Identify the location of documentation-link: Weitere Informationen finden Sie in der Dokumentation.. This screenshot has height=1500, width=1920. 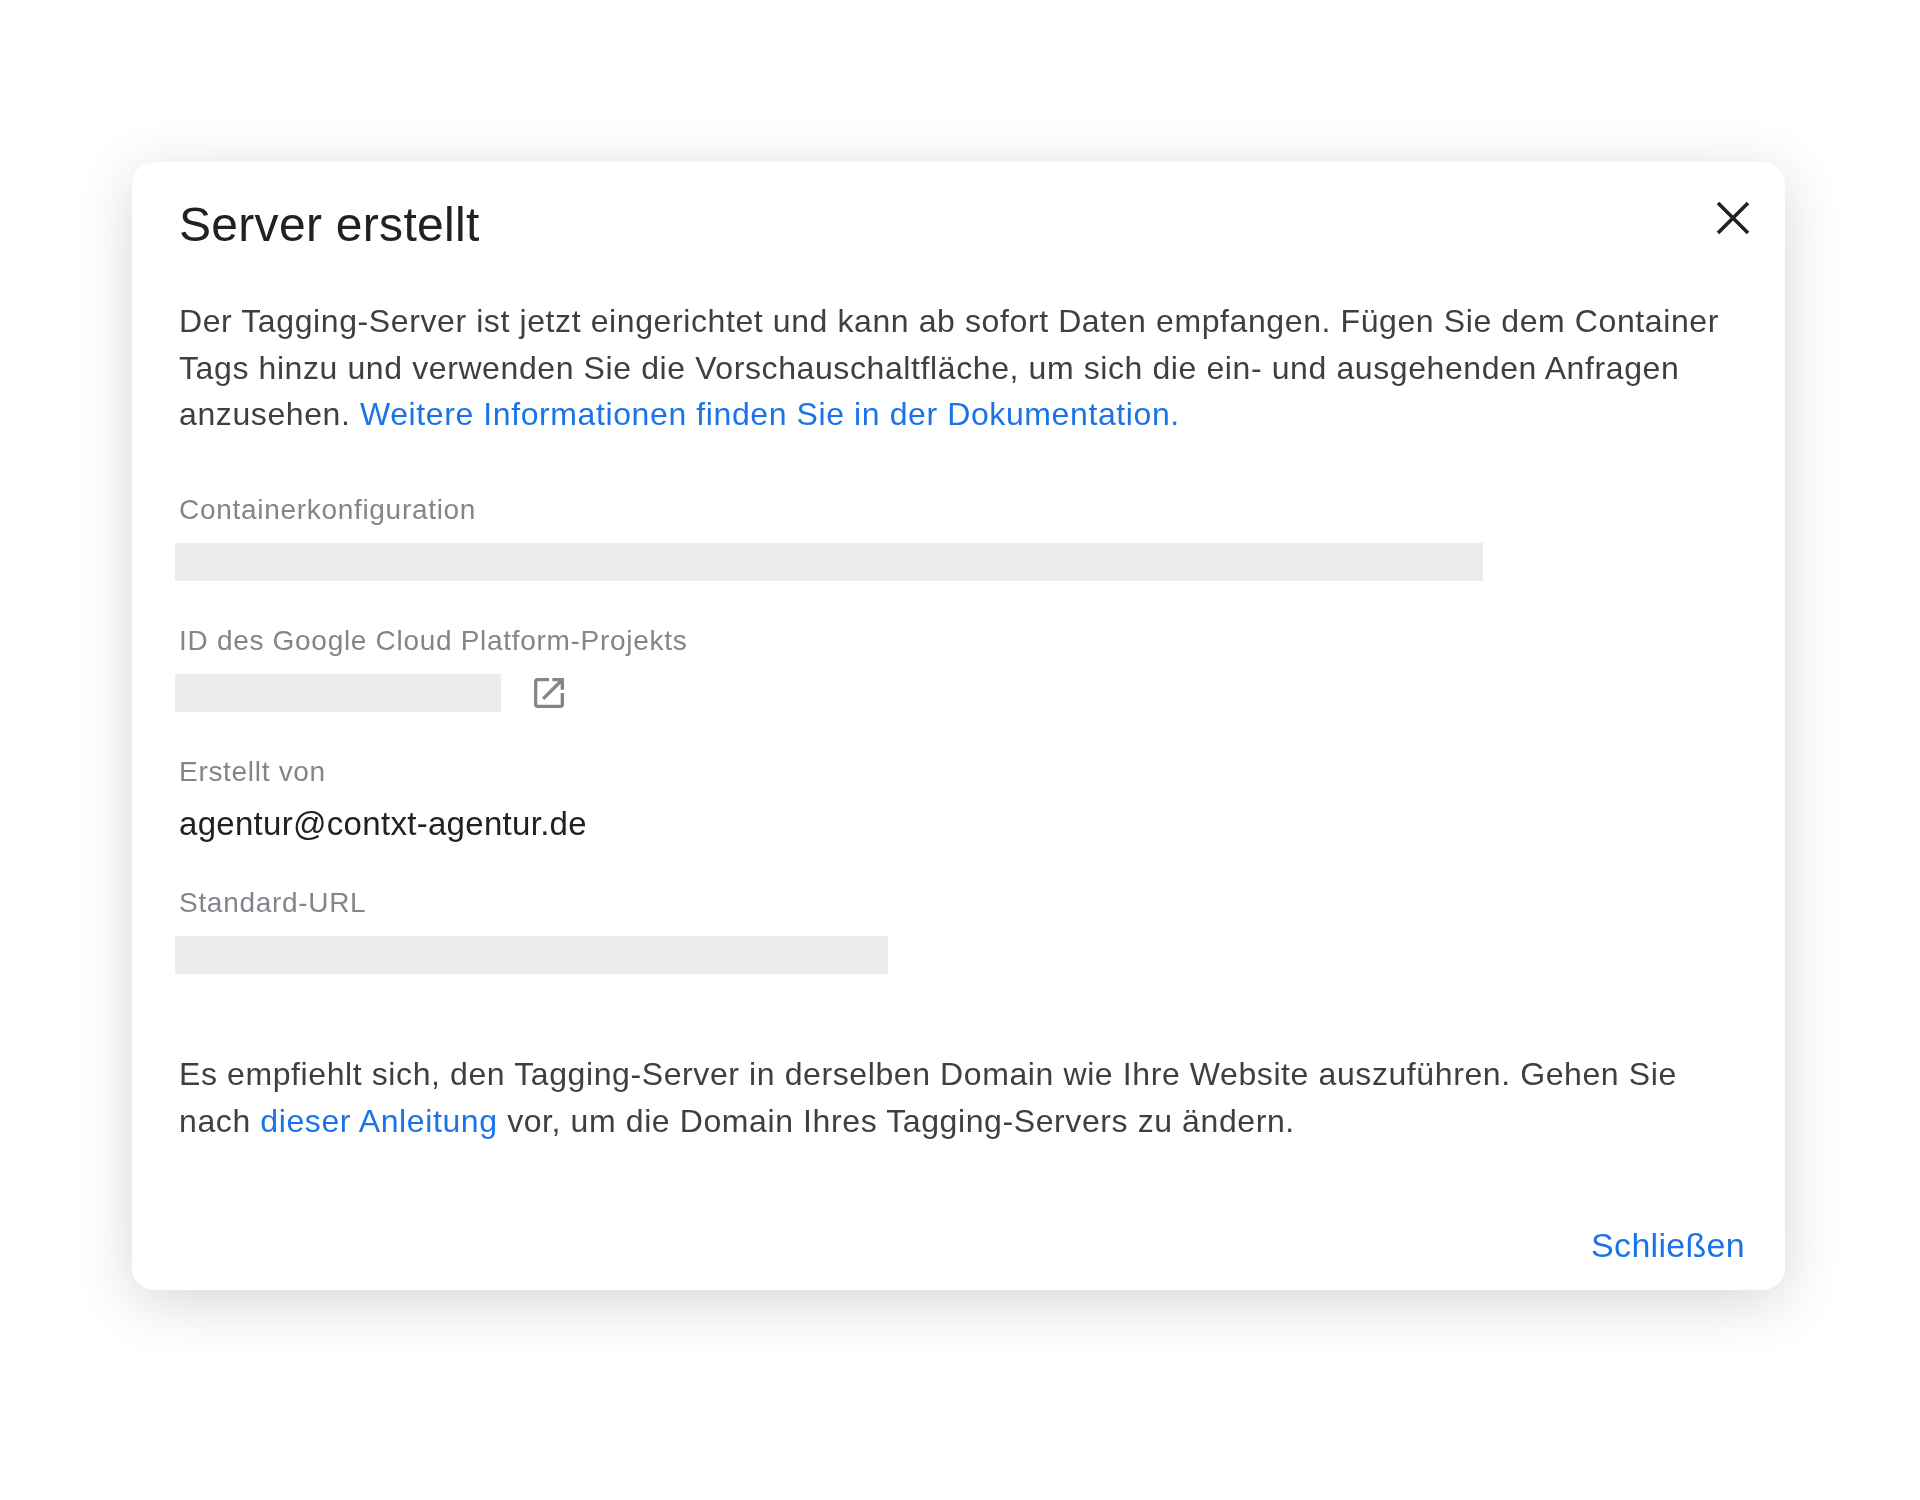
(769, 414).